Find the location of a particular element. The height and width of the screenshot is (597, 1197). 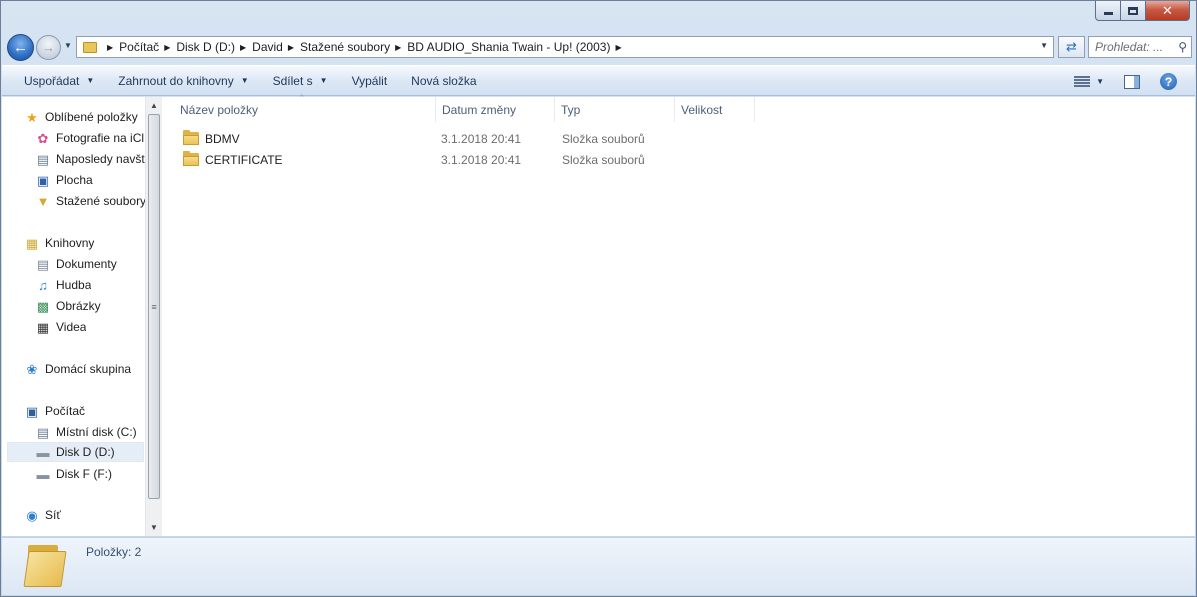

nav-favorites-label: Oblíbené položky is located at coordinates (91, 117).